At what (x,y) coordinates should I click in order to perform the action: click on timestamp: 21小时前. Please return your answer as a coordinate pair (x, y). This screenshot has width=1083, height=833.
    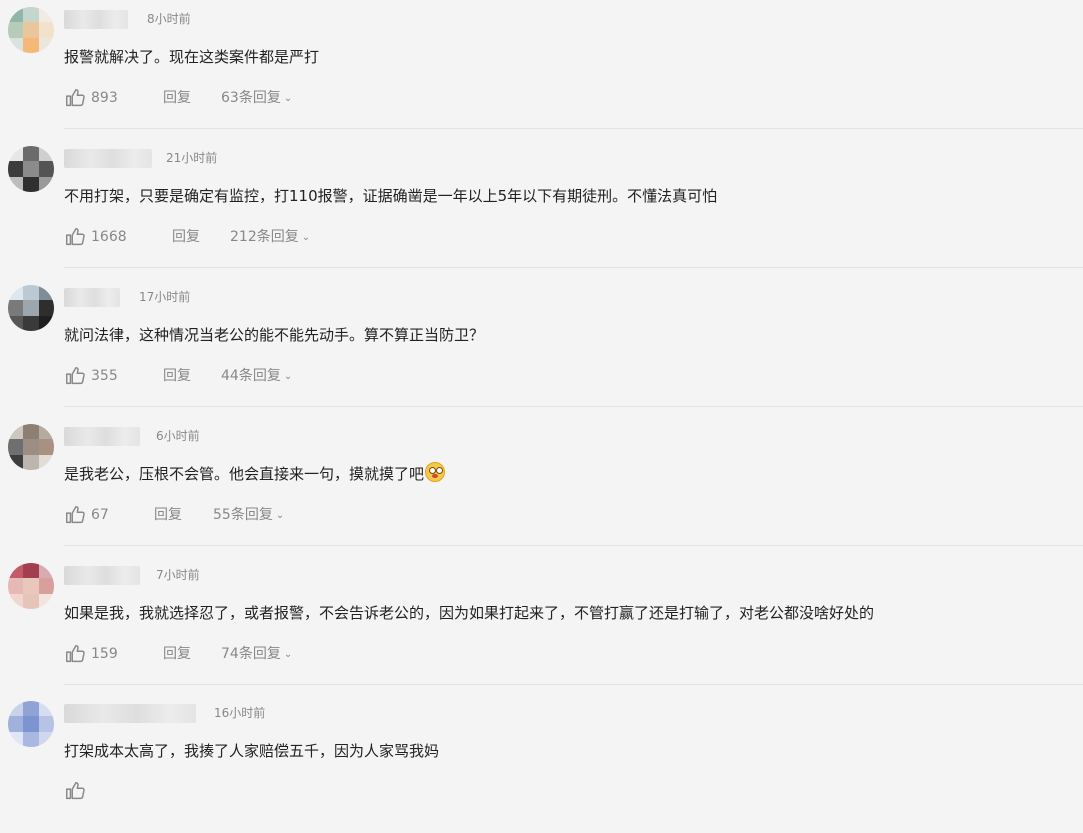
    Looking at the image, I should click on (192, 158).